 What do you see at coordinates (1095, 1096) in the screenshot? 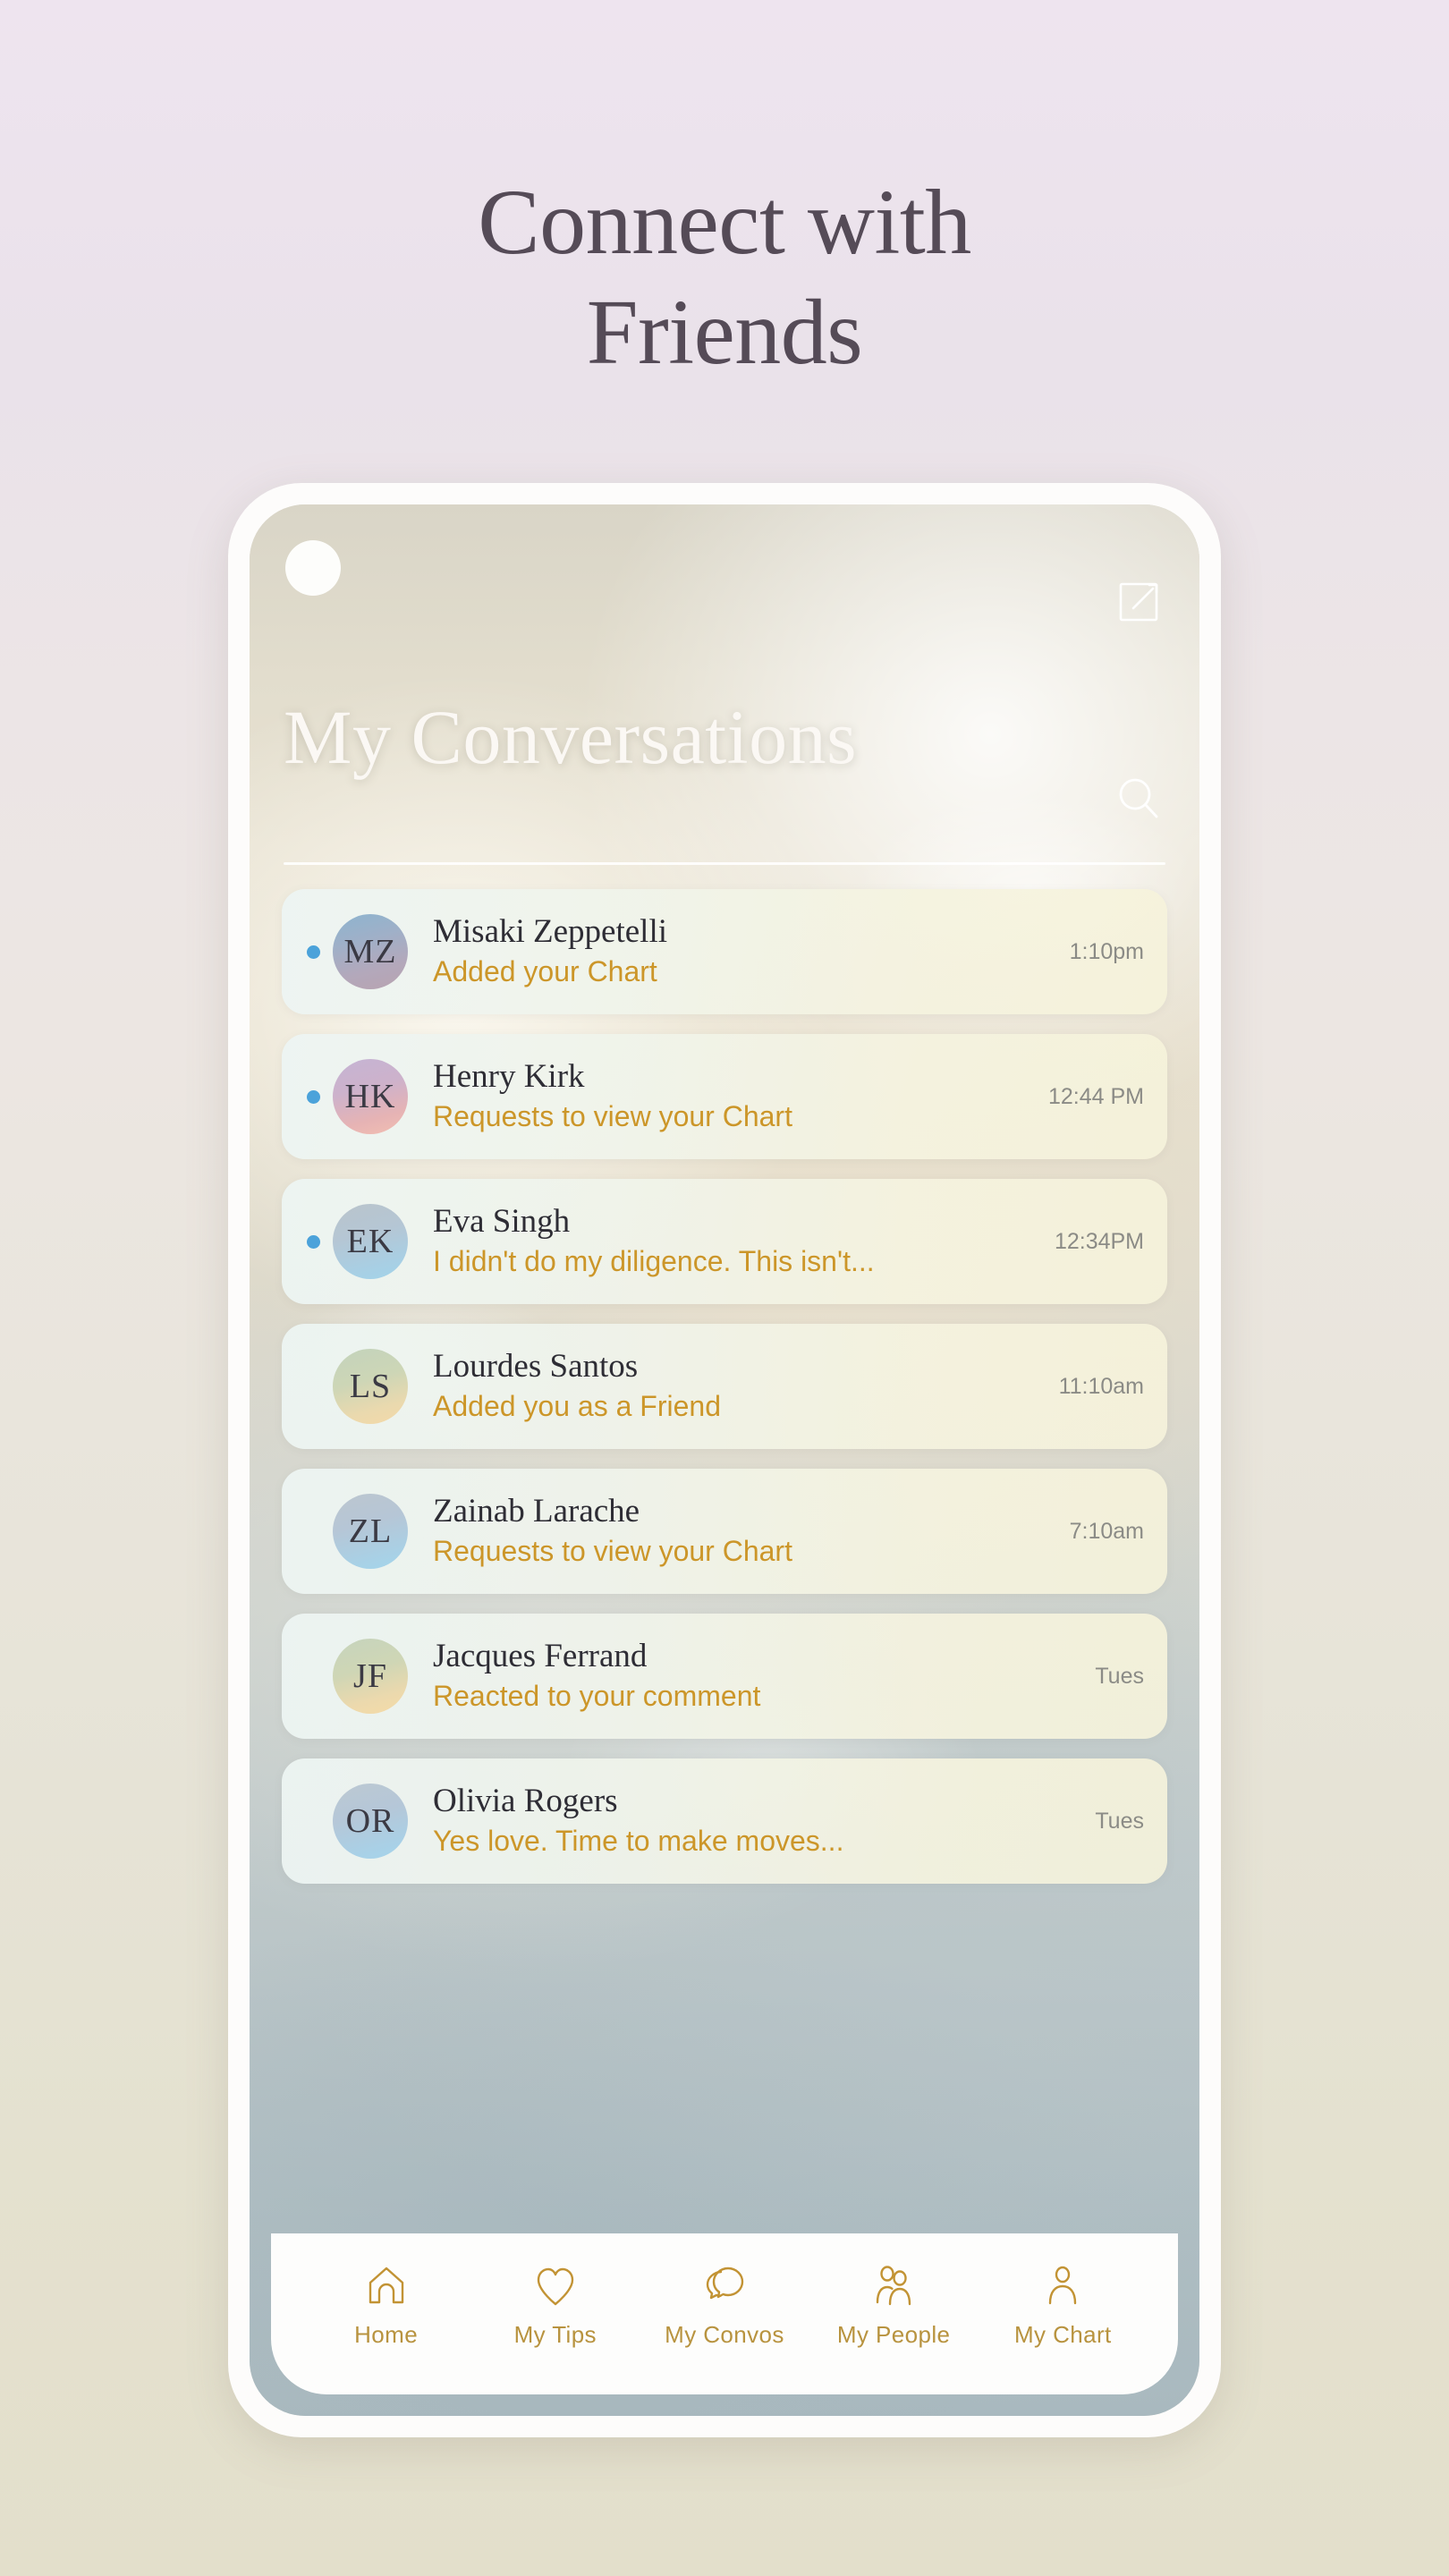
I see `timestamp: 12:44 PM` at bounding box center [1095, 1096].